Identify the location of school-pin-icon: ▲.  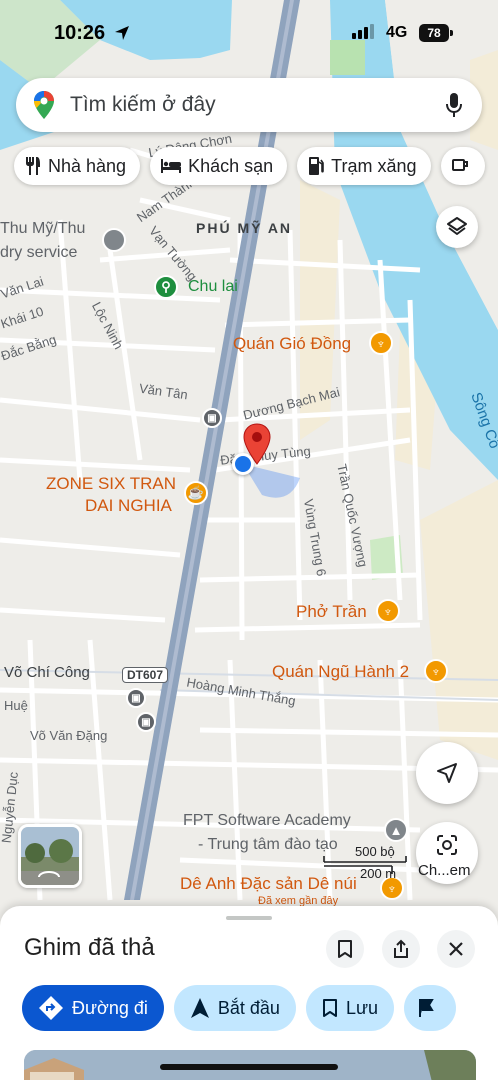
(396, 830).